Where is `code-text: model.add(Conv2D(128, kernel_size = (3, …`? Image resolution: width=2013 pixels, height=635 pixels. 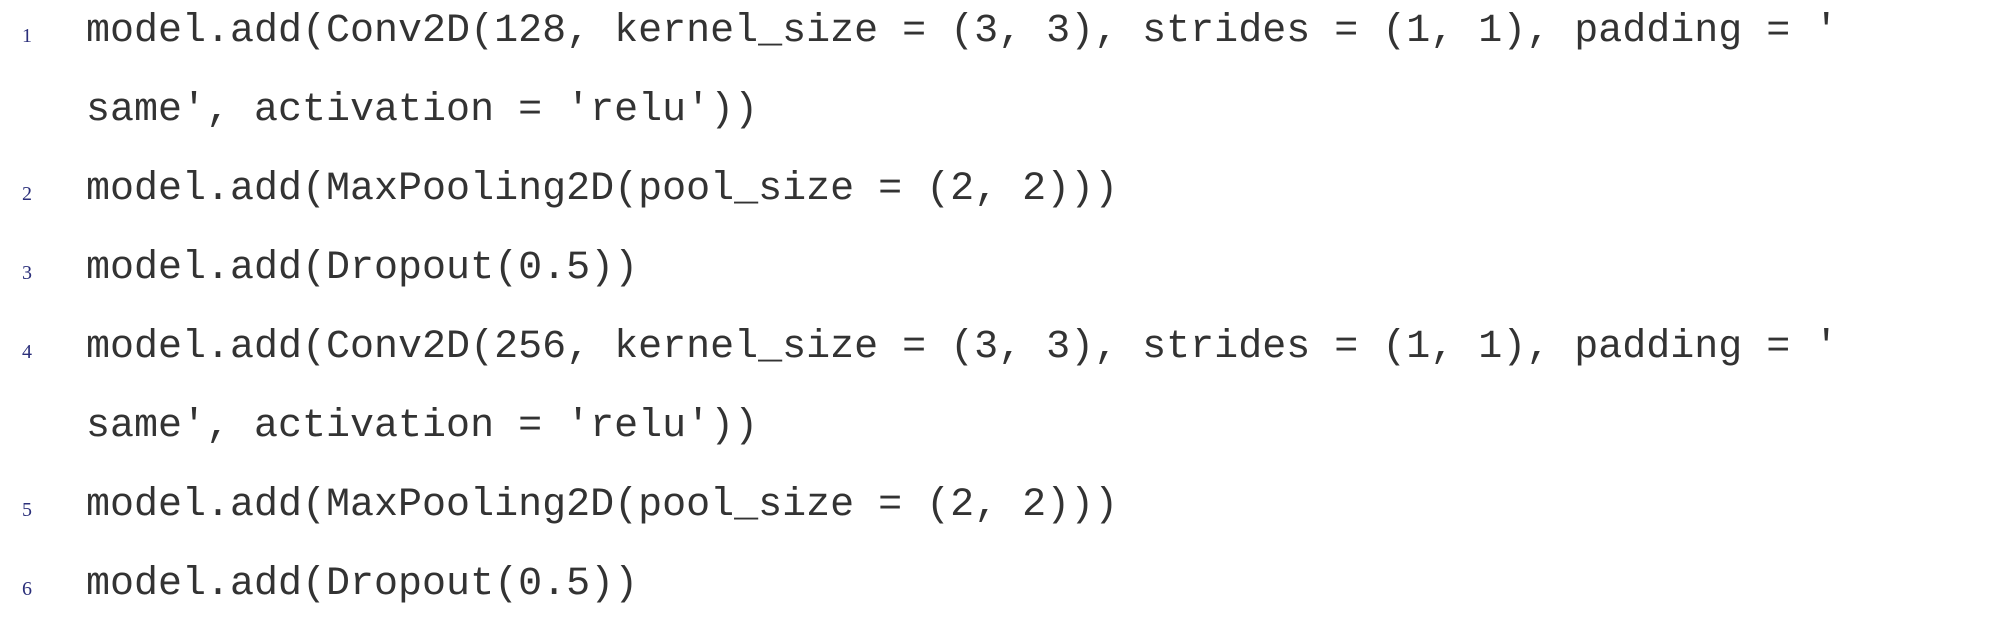
code-text: model.add(Conv2D(128, kernel_size = (3, … is located at coordinates (962, 31).